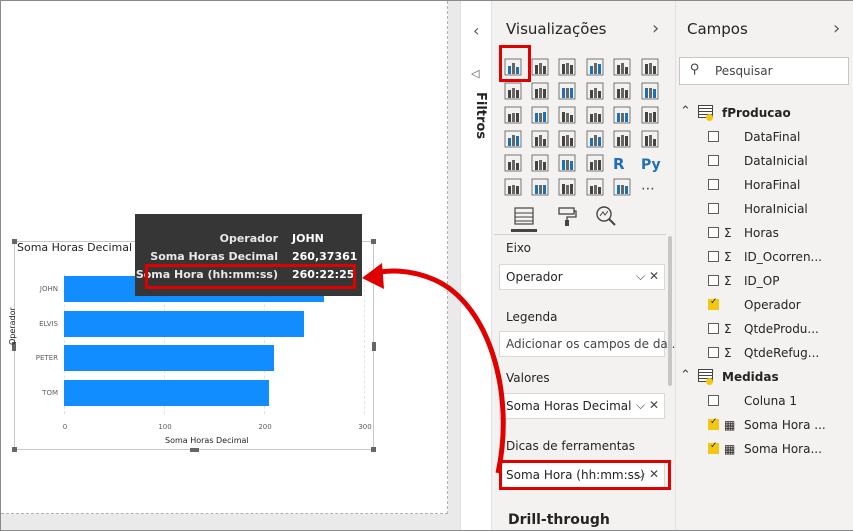 This screenshot has height=531, width=853. Describe the element at coordinates (764, 71) in the screenshot. I see `search-input: ⚲ Pesquisar` at that location.